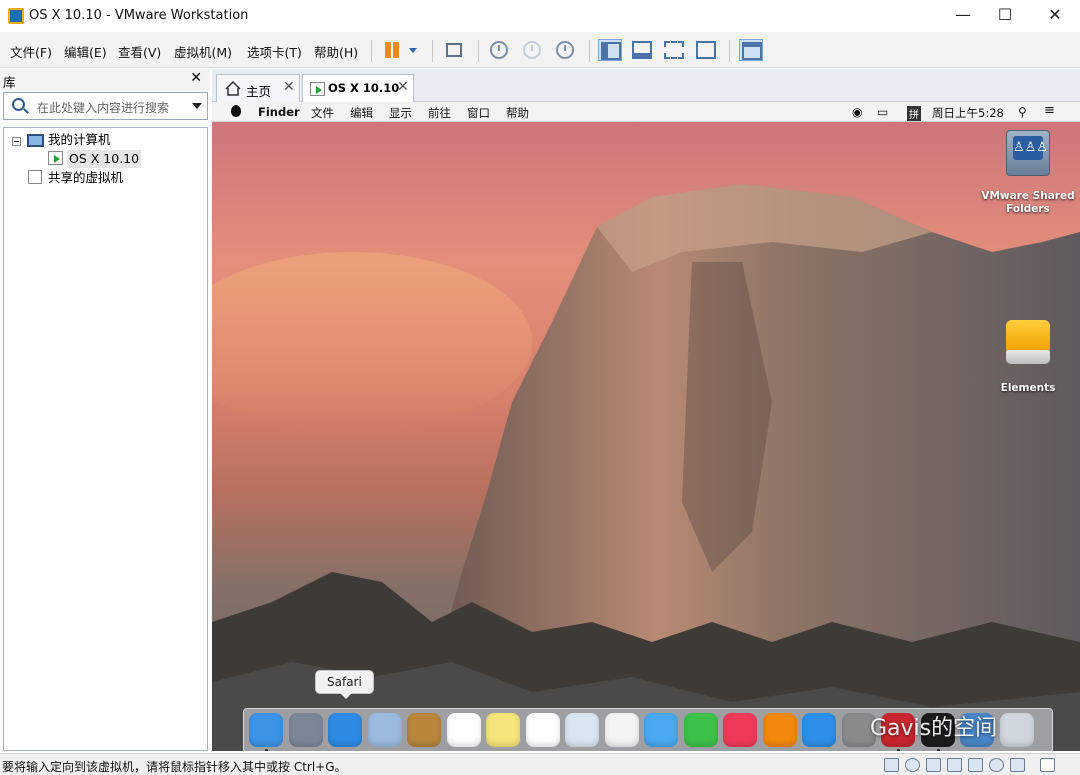 This screenshot has width=1080, height=775. What do you see at coordinates (954, 765) in the screenshot?
I see `usb-controller-icon` at bounding box center [954, 765].